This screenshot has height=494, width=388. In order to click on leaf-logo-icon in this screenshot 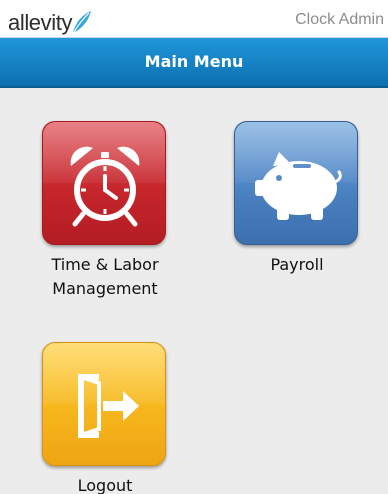, I will do `click(82, 22)`.